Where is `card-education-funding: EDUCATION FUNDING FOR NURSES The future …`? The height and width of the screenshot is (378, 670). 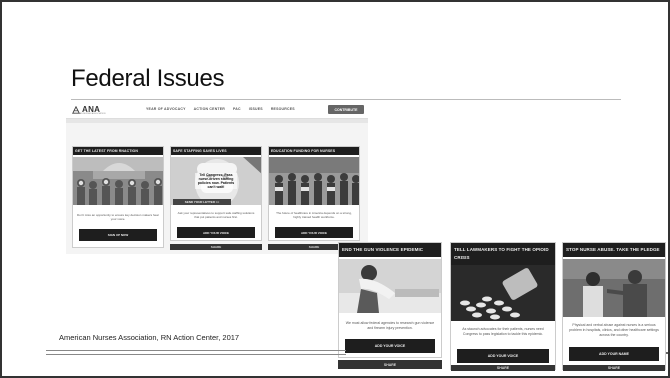 card-education-funding: EDUCATION FUNDING FOR NURSES The future … is located at coordinates (314, 193).